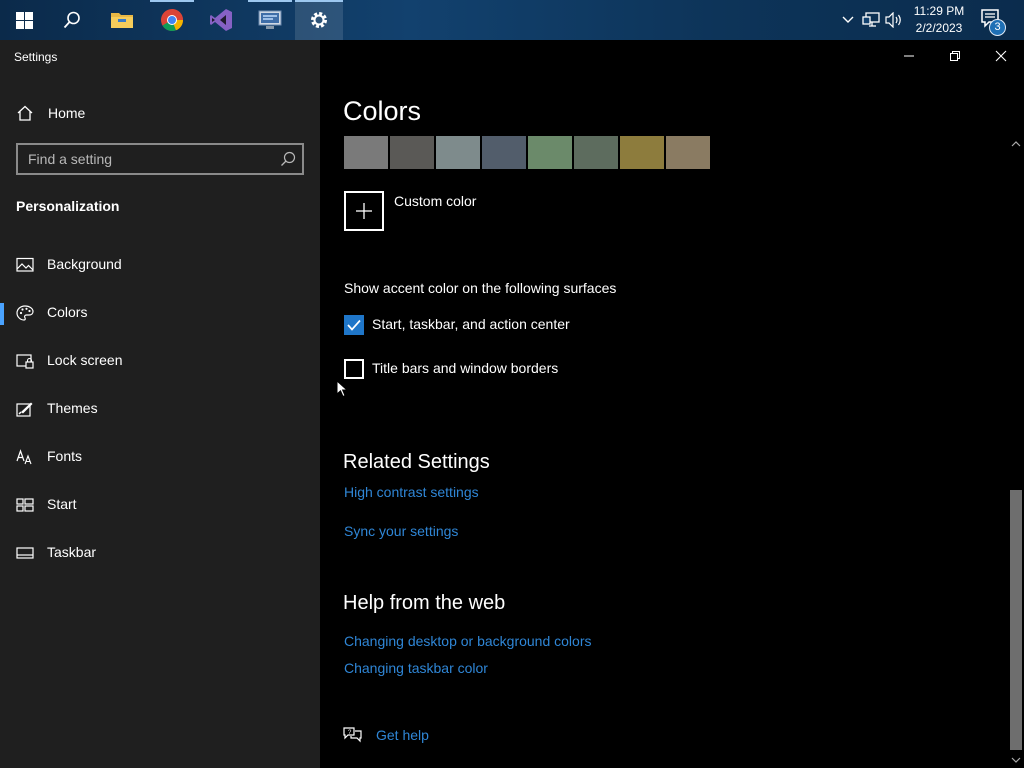 The width and height of the screenshot is (1024, 768). What do you see at coordinates (939, 11) in the screenshot?
I see `clock-time: 11:29 PM` at bounding box center [939, 11].